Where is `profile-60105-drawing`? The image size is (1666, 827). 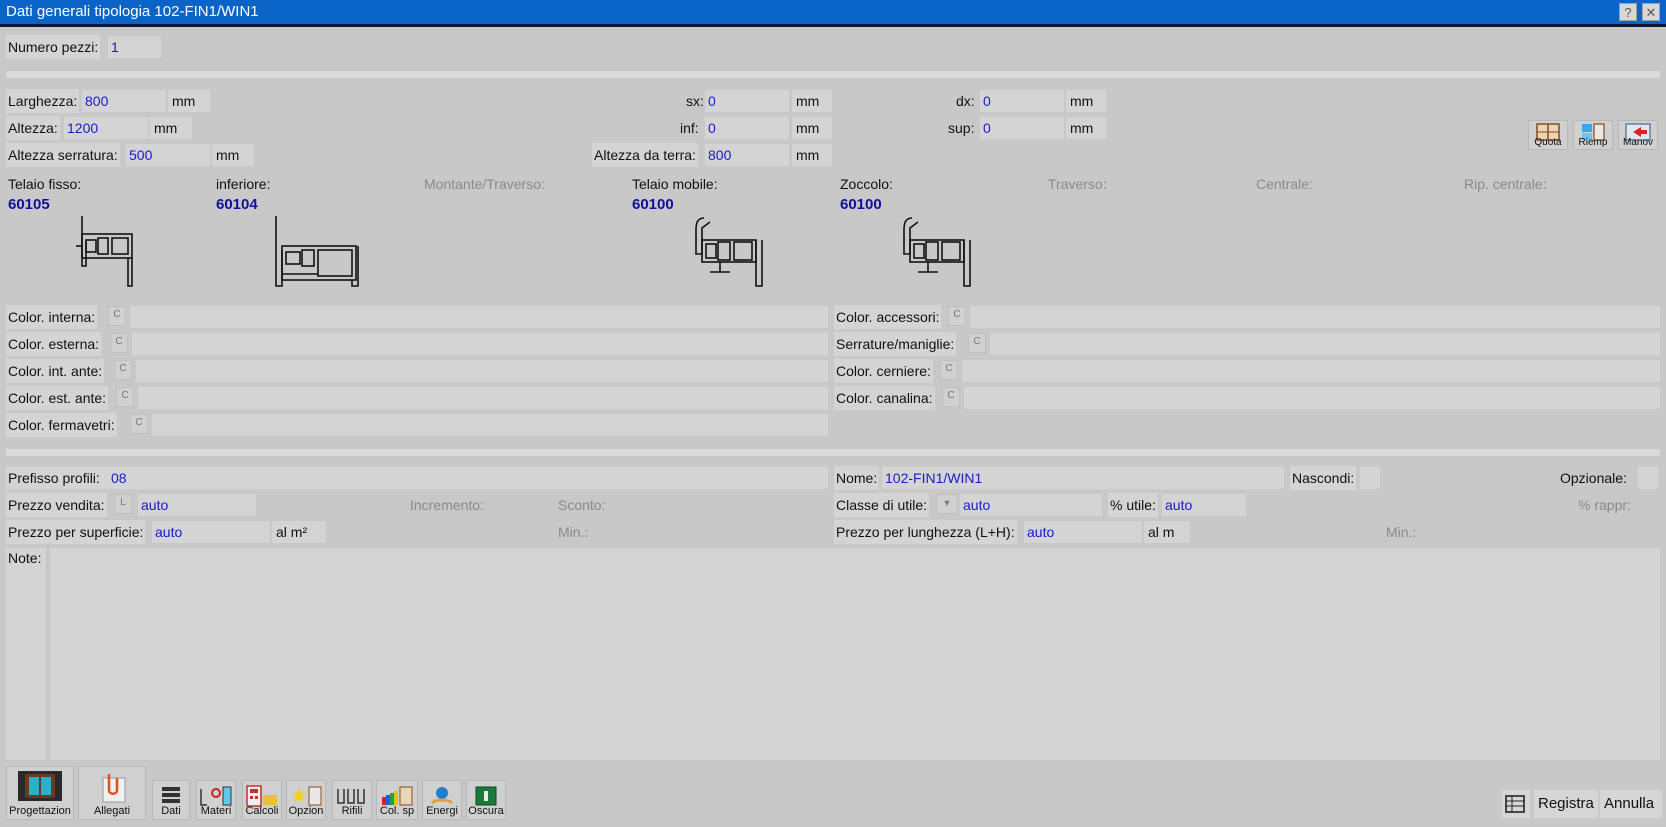 profile-60105-drawing is located at coordinates (104, 251).